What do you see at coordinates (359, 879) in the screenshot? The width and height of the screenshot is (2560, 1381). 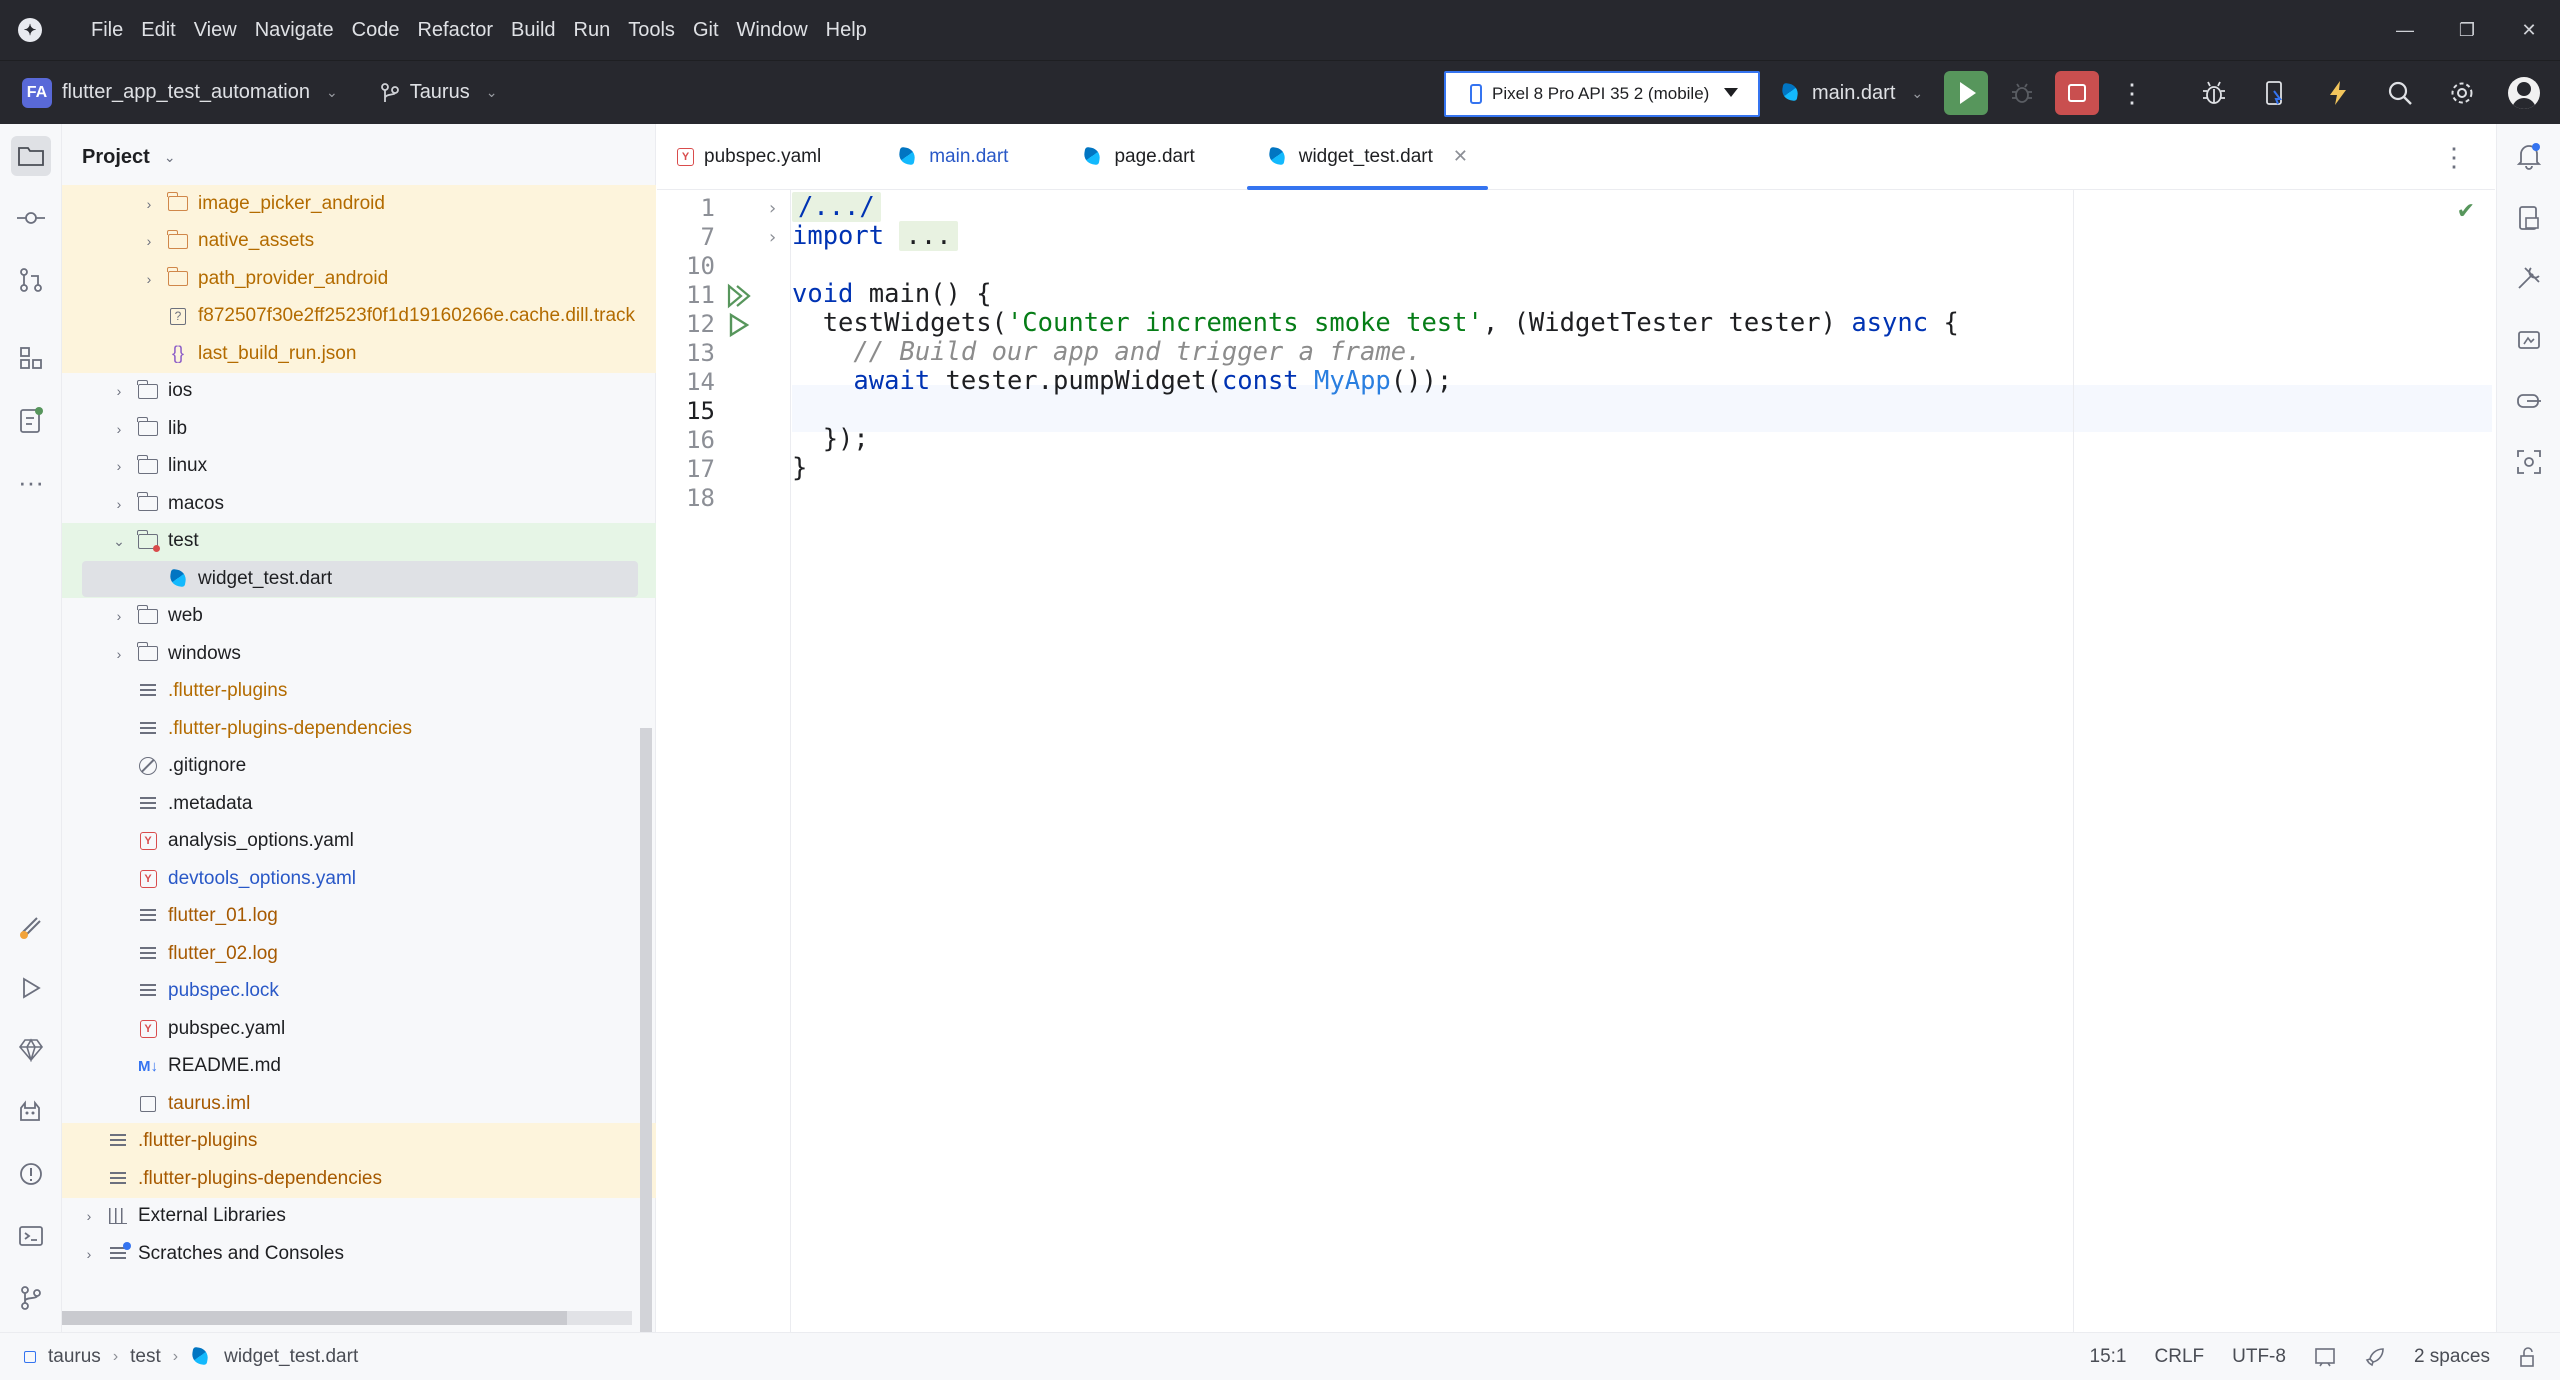 I see `tree-row: Y devtools_options.yaml` at bounding box center [359, 879].